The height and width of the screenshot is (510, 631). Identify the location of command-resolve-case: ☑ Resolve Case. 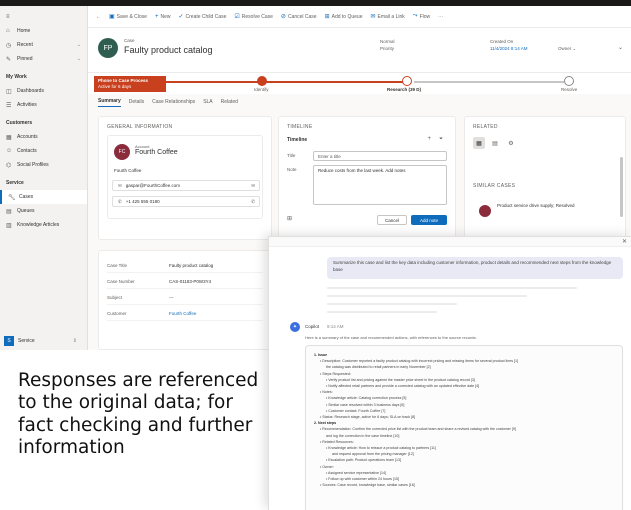
(253, 17).